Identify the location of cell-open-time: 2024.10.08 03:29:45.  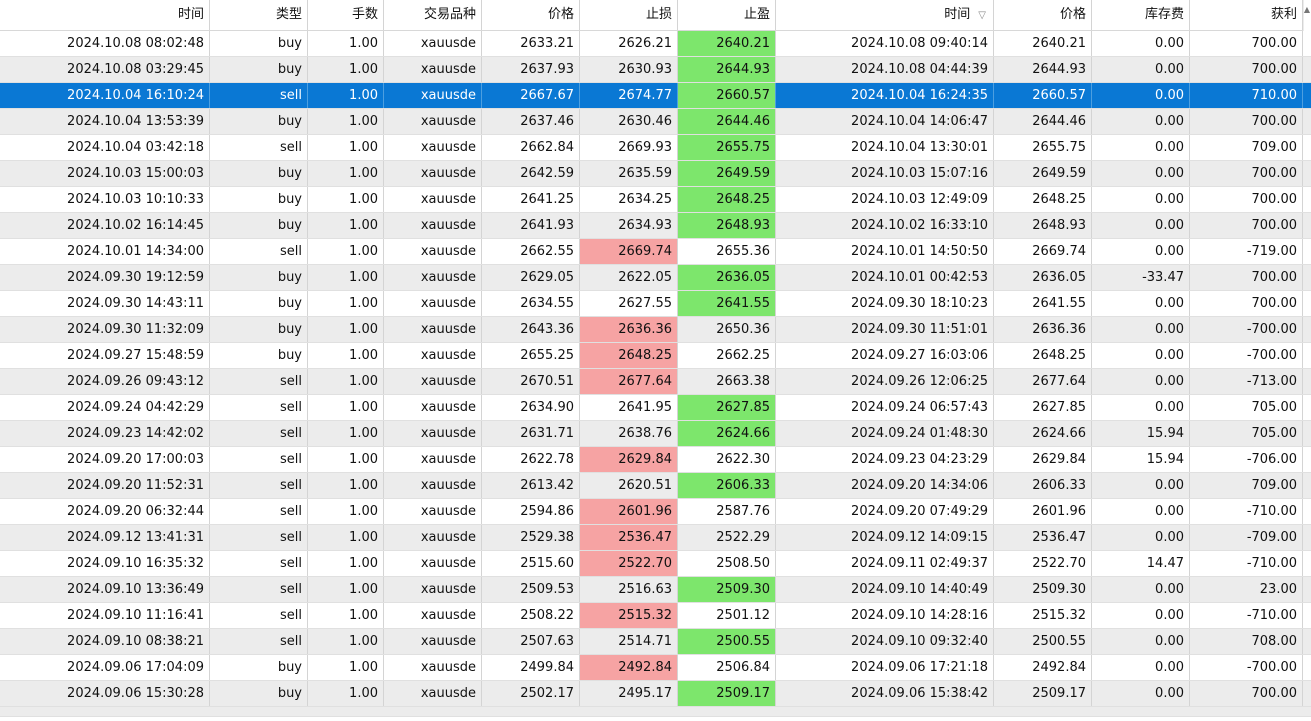
(105, 69).